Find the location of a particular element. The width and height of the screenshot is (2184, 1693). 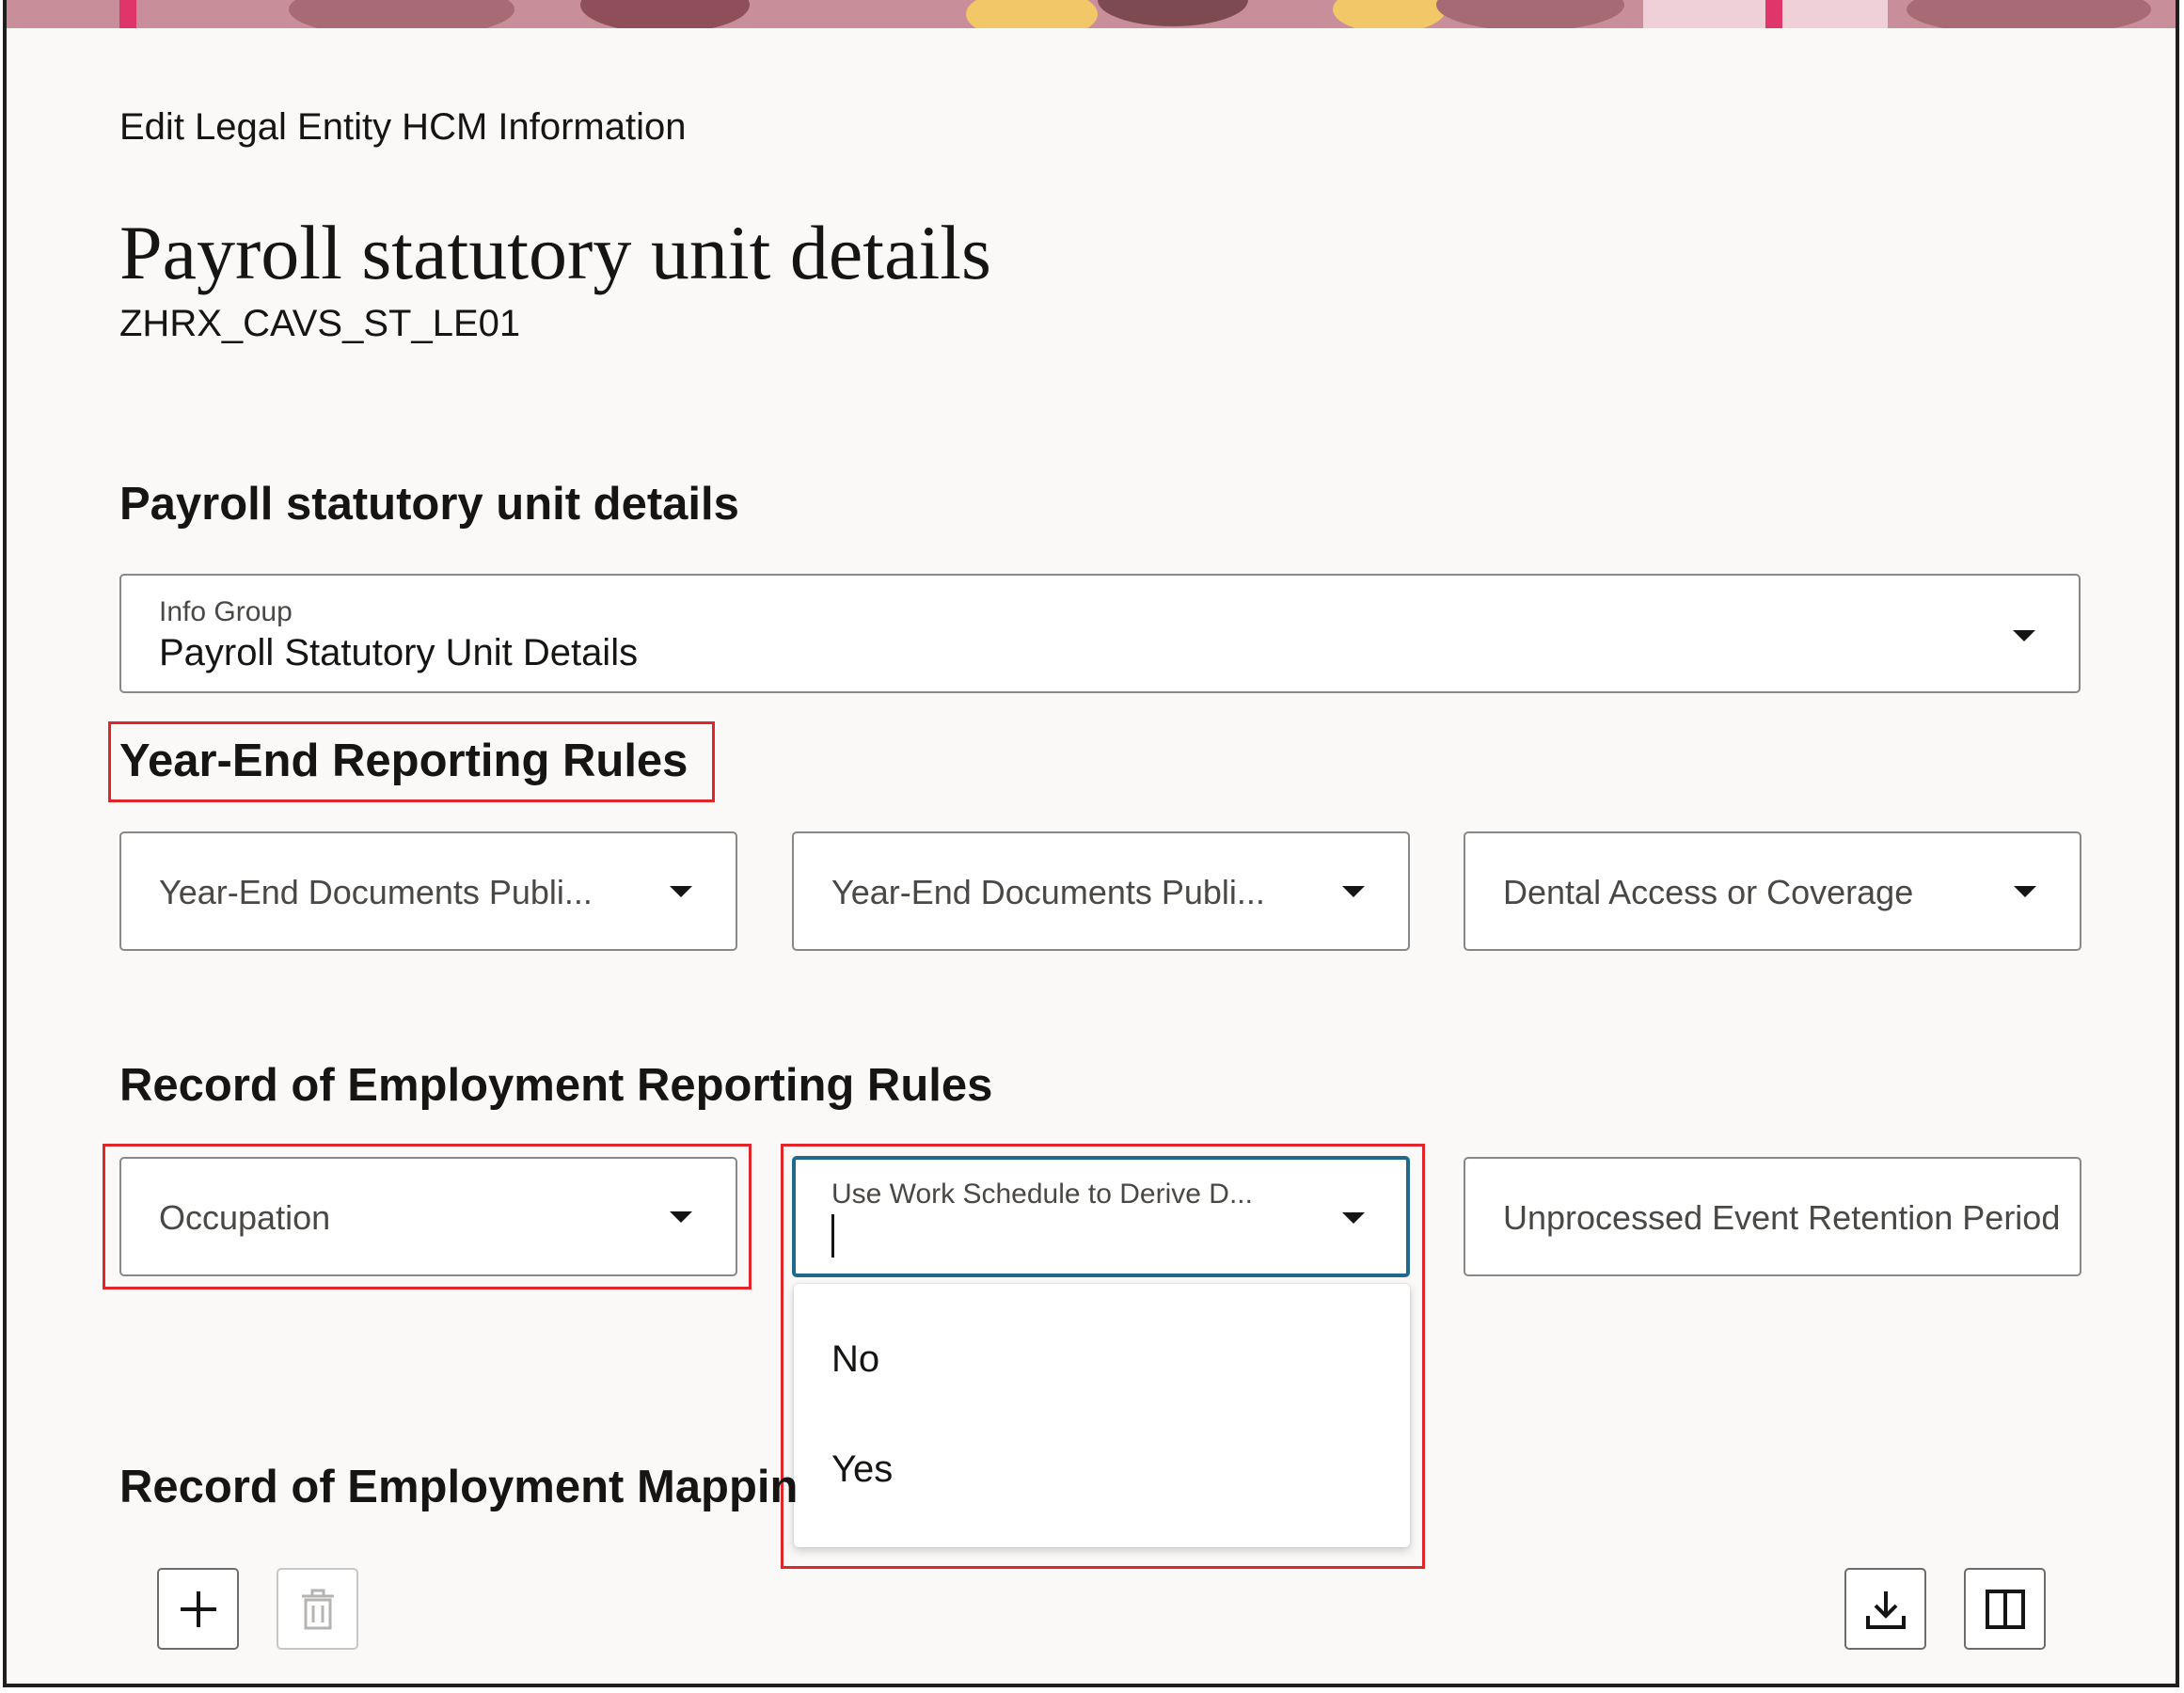

retention-period-label: Unprocessed Event Retention Period is located at coordinates (1782, 1218).